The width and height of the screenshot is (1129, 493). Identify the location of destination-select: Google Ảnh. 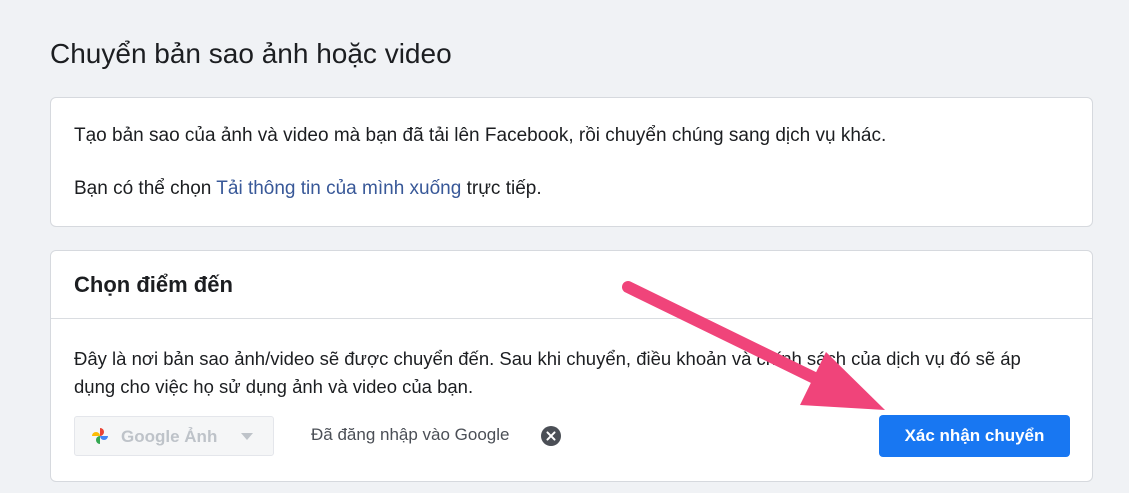
(174, 436).